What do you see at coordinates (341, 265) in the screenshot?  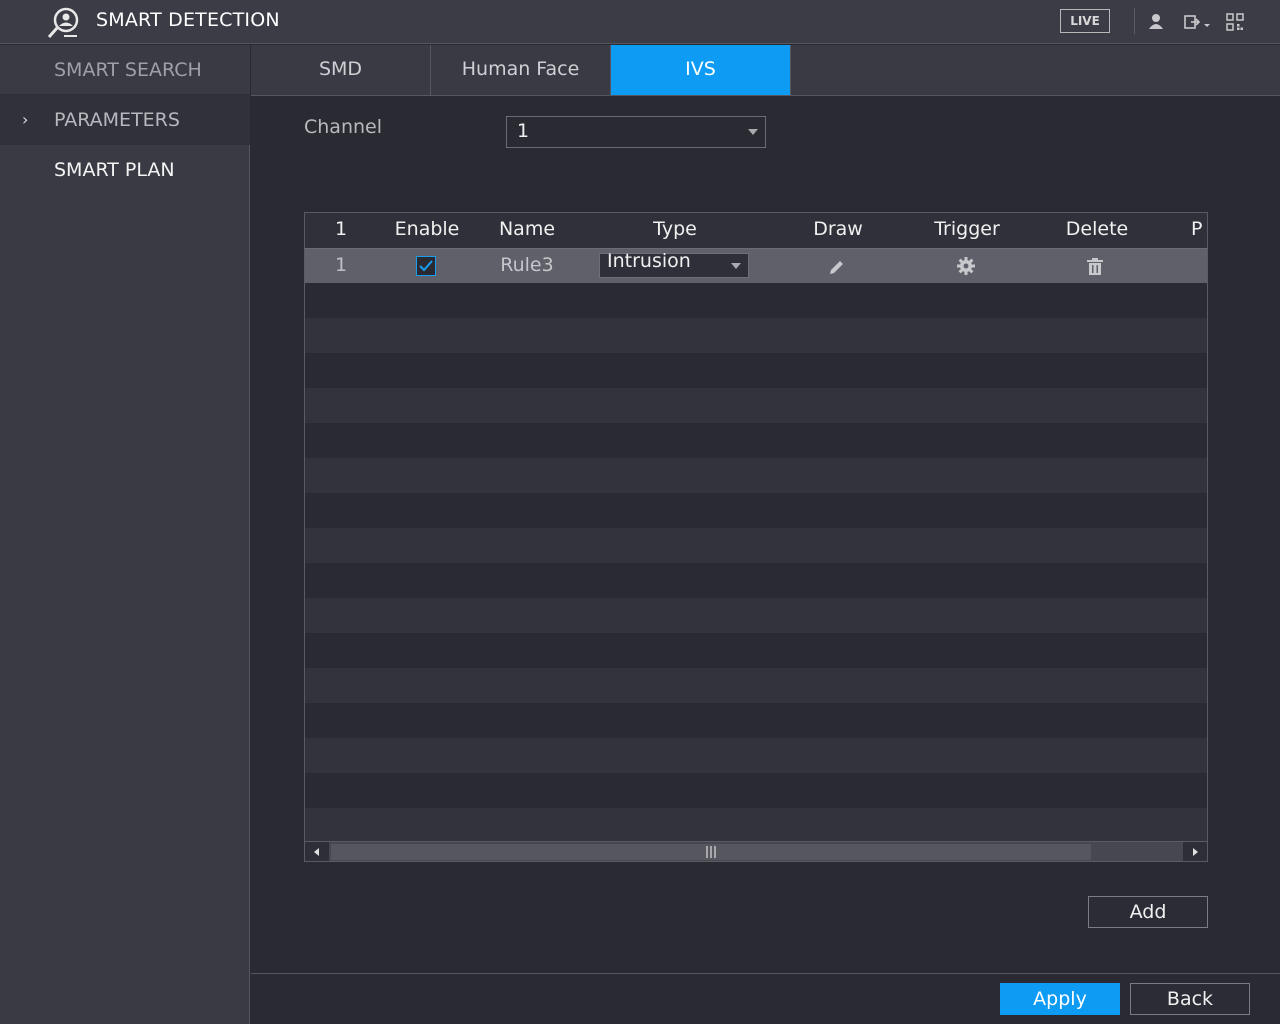 I see `row-index: 1` at bounding box center [341, 265].